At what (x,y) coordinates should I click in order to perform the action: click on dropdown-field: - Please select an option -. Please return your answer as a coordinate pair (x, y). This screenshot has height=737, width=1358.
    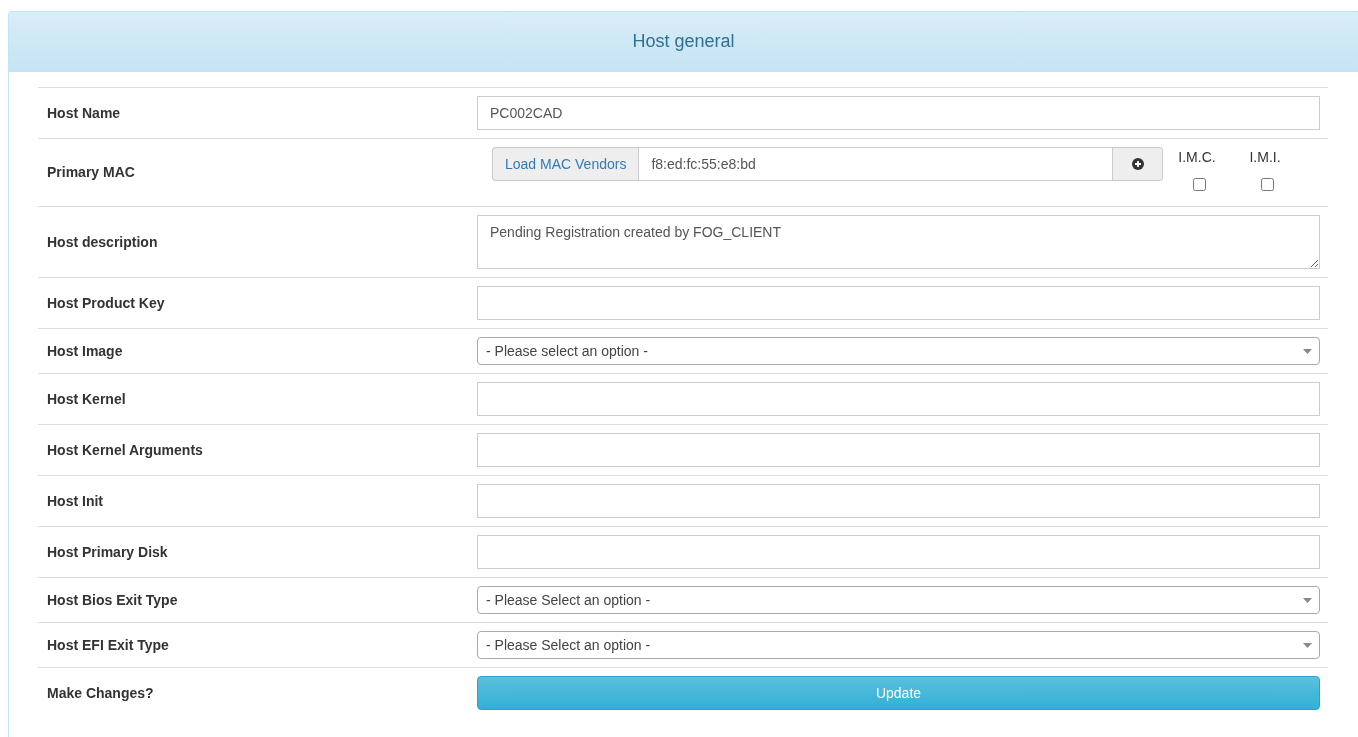
    Looking at the image, I should click on (898, 351).